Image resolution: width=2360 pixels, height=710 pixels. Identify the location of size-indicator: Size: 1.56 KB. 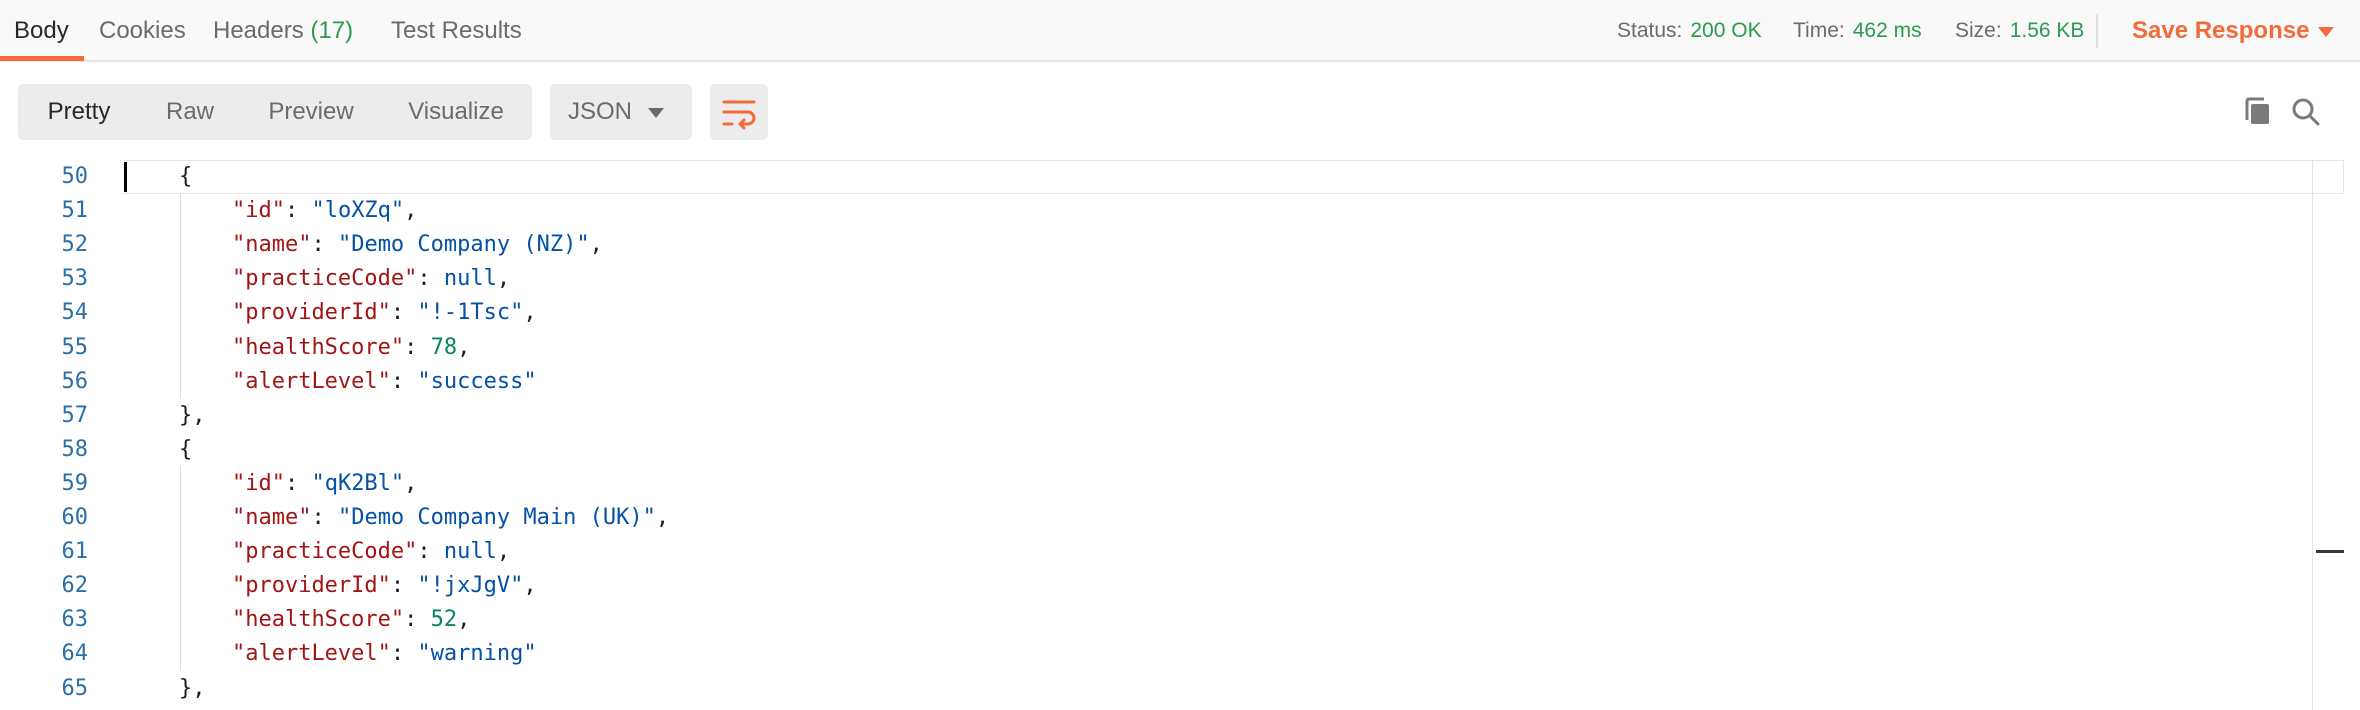
(2019, 31).